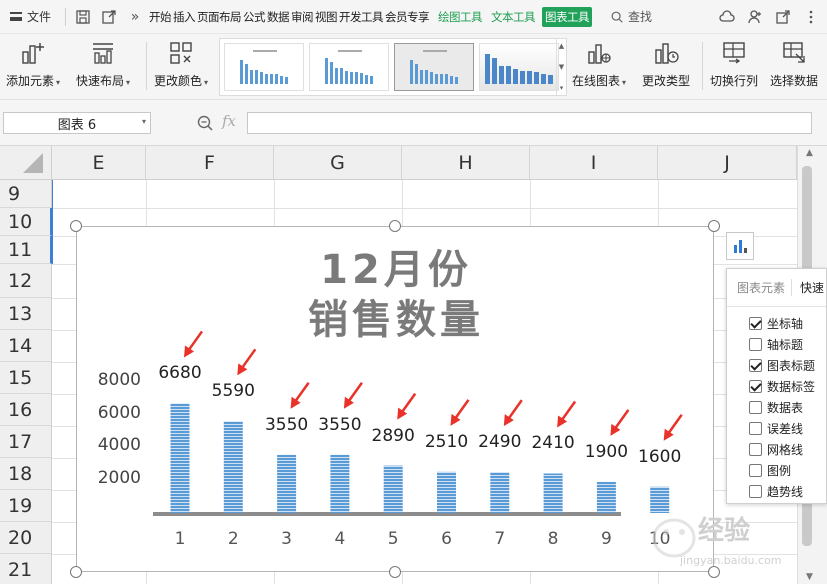  Describe the element at coordinates (446, 442) in the screenshot. I see `data-label-6: 2510` at that location.